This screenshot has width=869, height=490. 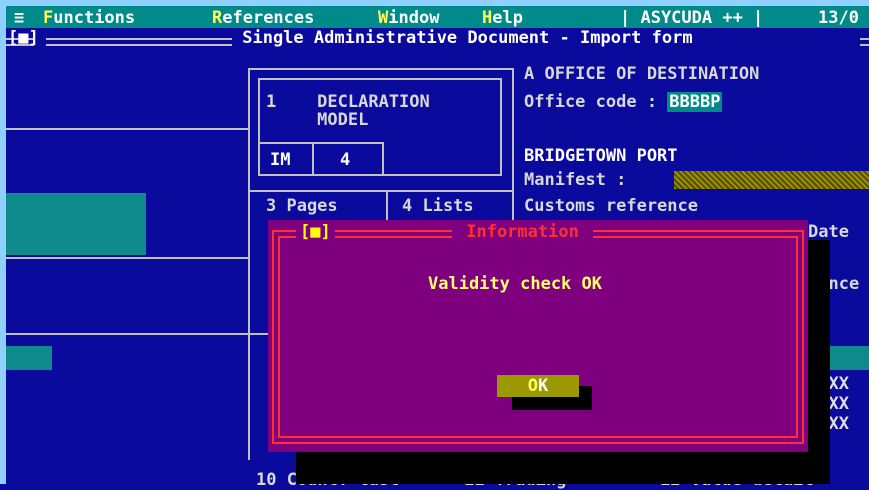 I want to click on menu-help: Help, so click(x=502, y=18).